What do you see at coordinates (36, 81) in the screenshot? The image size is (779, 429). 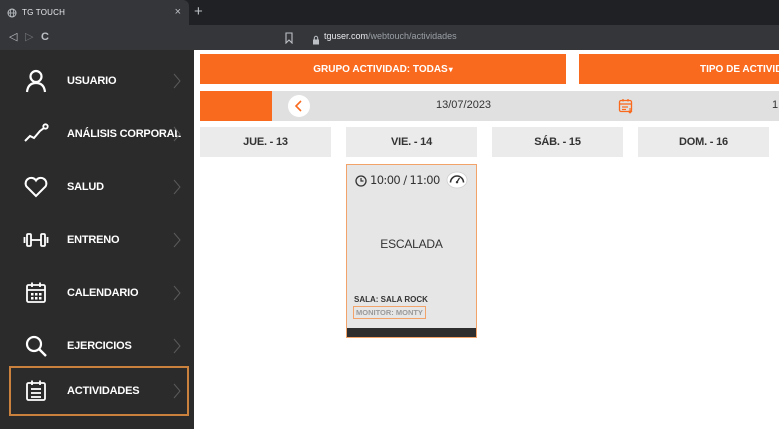 I see `user-icon` at bounding box center [36, 81].